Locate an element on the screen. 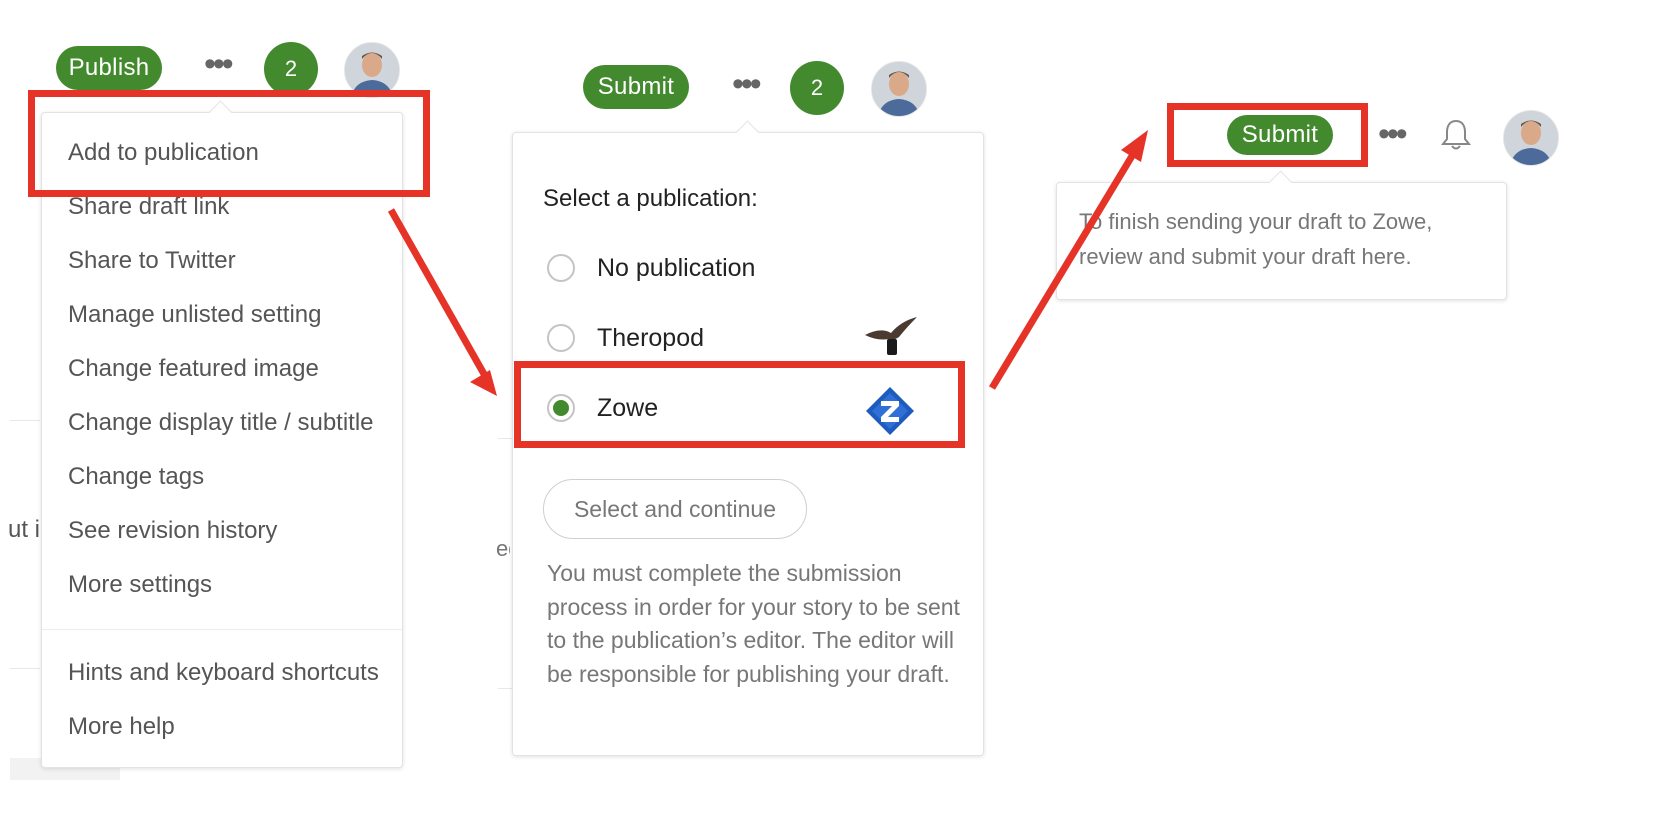 This screenshot has height=838, width=1662. arrowhead is located at coordinates (1134, 146).